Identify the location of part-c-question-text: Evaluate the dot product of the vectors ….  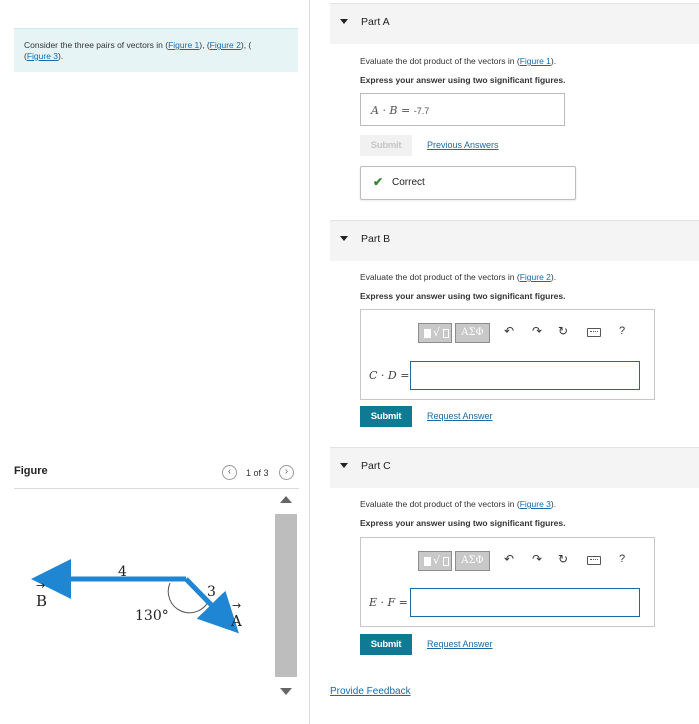
(440, 504).